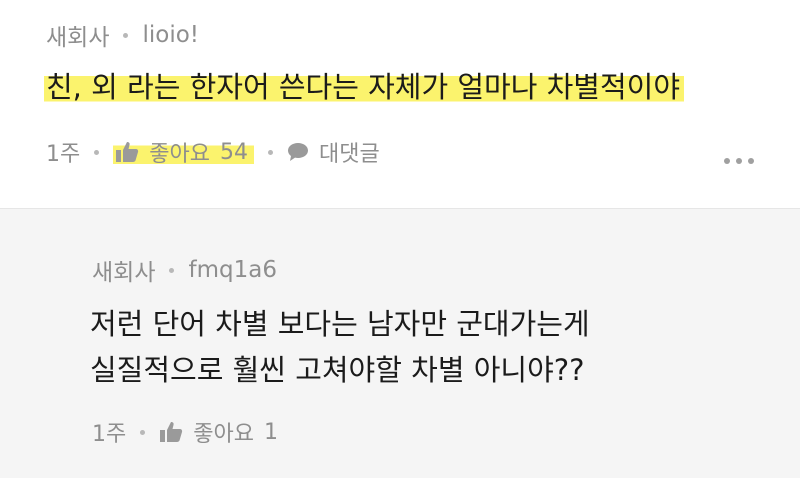  Describe the element at coordinates (170, 35) in the screenshot. I see `author-name: lioio!` at that location.